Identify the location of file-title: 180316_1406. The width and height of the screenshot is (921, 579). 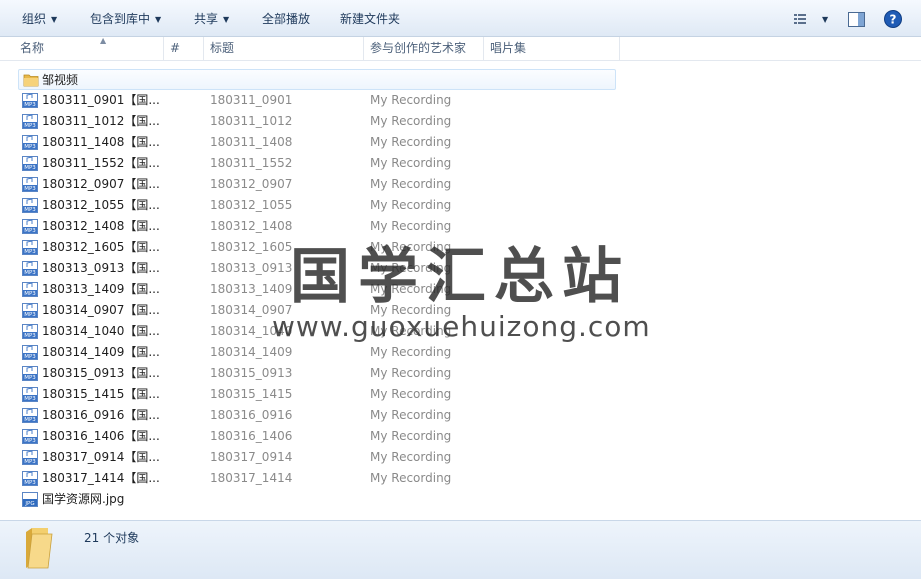
(251, 436).